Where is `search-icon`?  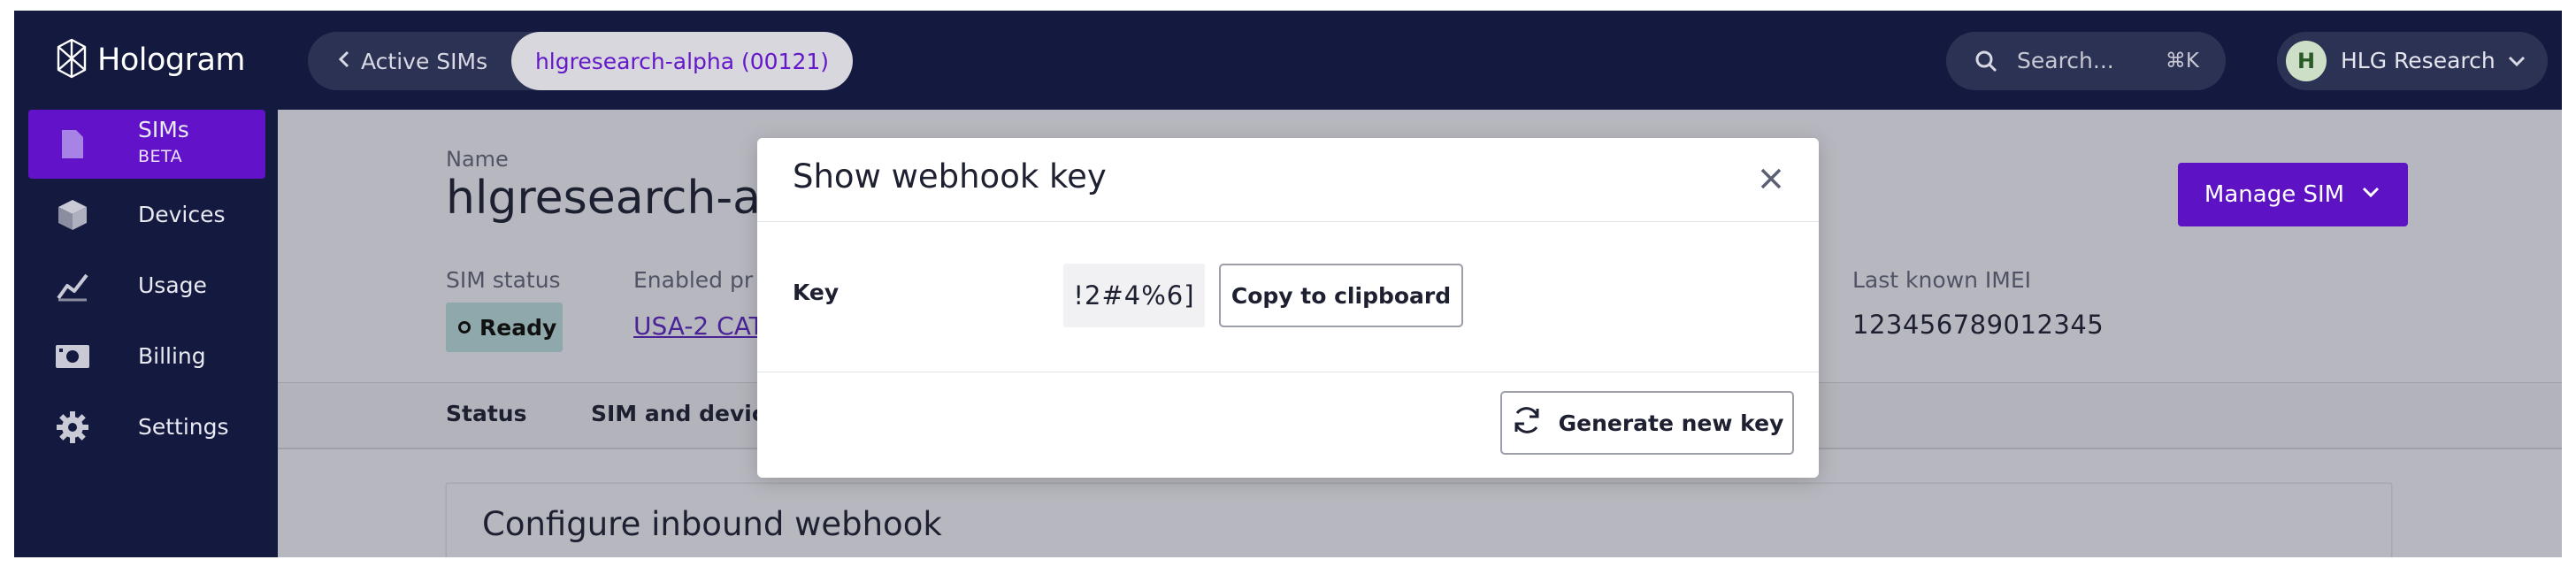 search-icon is located at coordinates (1985, 63).